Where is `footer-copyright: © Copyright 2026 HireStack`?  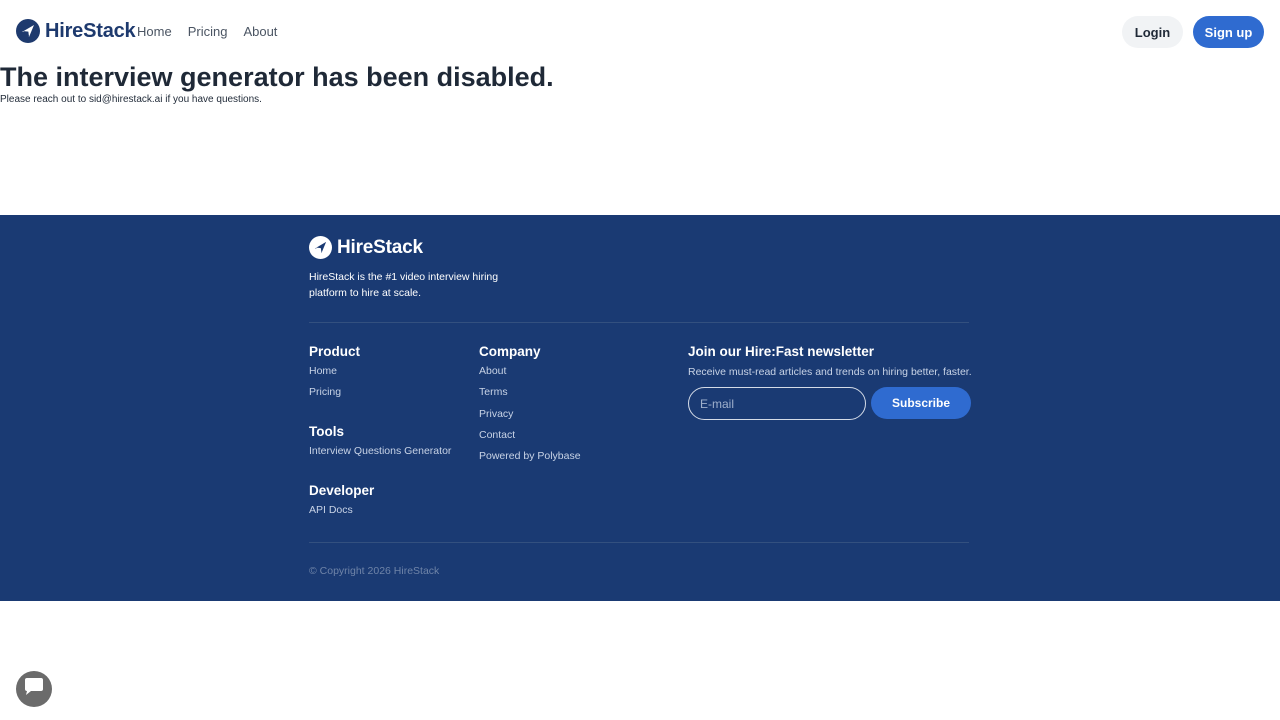
footer-copyright: © Copyright 2026 HireStack is located at coordinates (374, 571).